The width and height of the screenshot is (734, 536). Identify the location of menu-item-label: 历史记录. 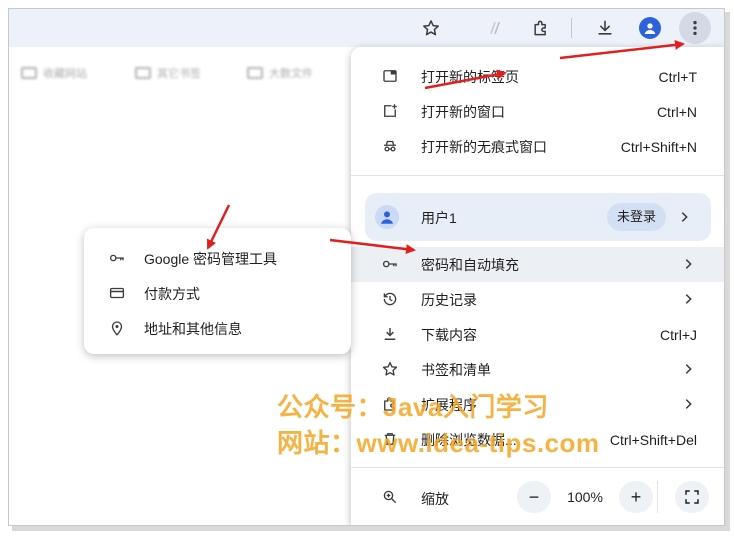
(449, 299).